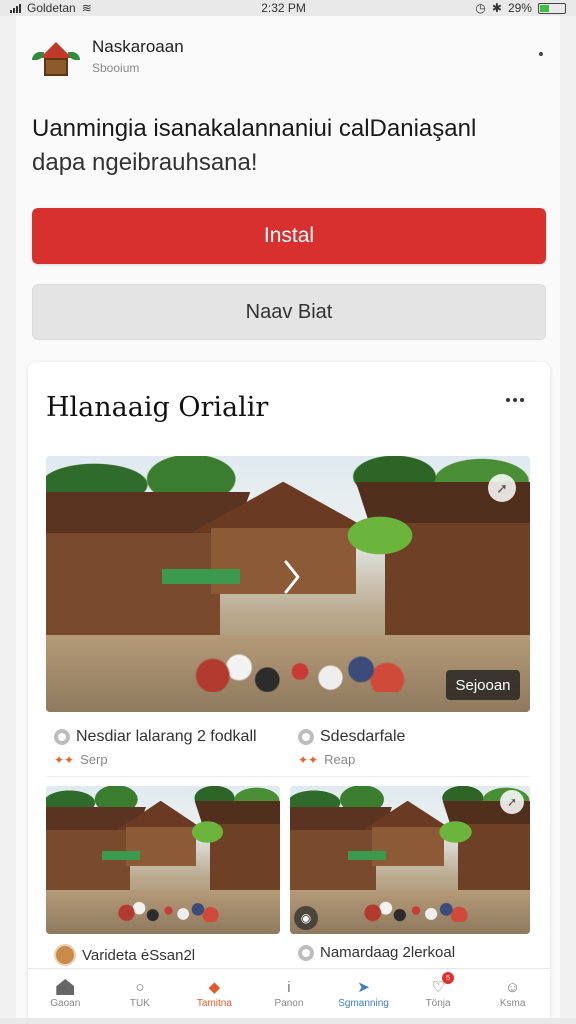 The image size is (576, 1024). I want to click on signal-icon, so click(15, 8).